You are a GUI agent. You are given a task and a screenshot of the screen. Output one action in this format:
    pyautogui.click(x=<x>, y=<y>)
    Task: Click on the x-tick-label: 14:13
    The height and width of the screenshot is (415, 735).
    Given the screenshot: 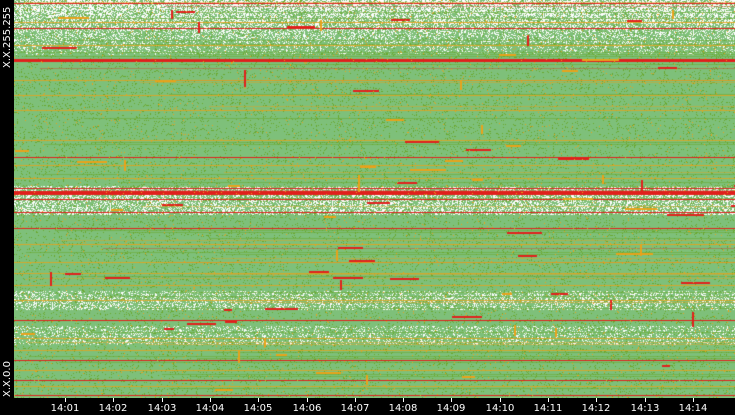 What is the action you would take?
    pyautogui.click(x=645, y=408)
    